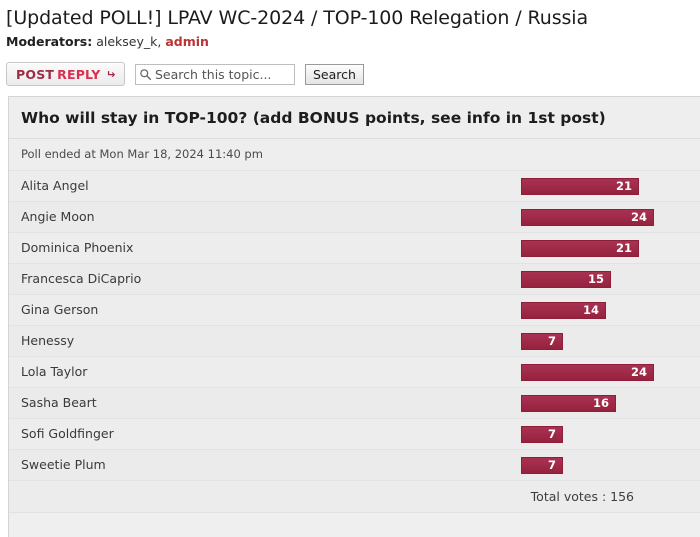 The image size is (700, 537). I want to click on poll-ended-text: Poll ended at Mon Mar 18, 2024 11:40 pm, so click(142, 154).